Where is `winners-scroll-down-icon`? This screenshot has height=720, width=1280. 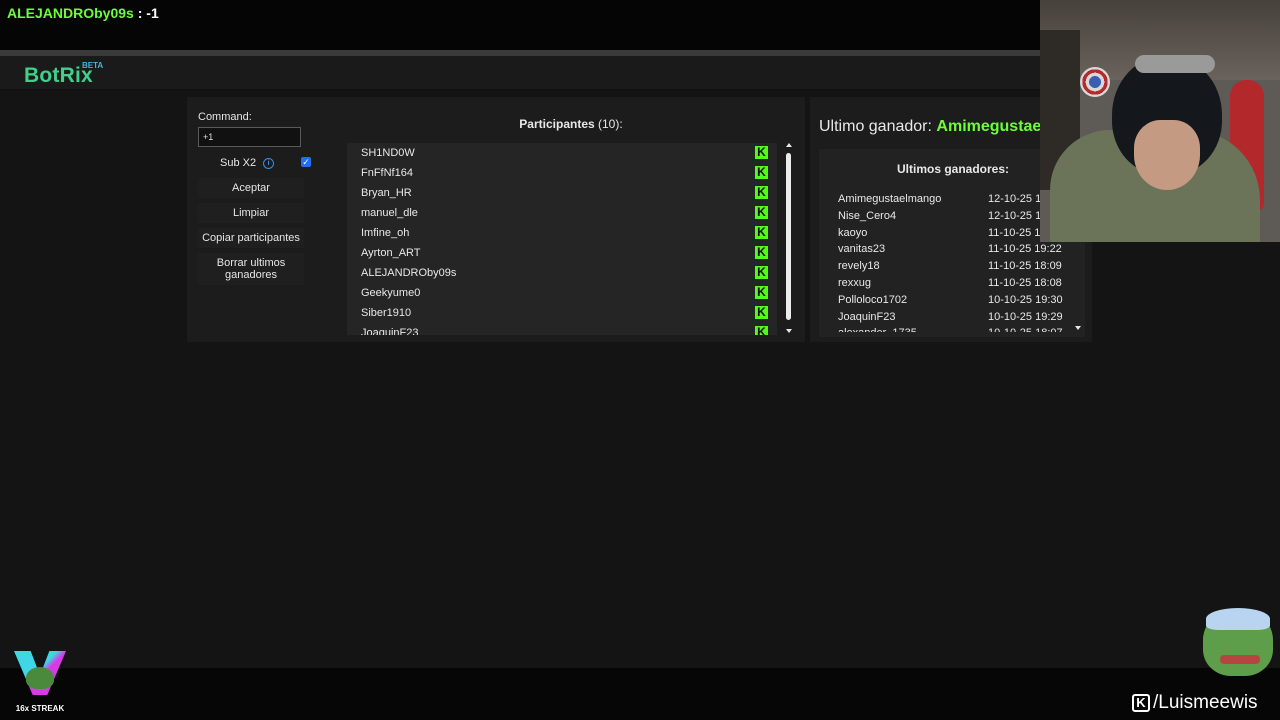
winners-scroll-down-icon is located at coordinates (1078, 328).